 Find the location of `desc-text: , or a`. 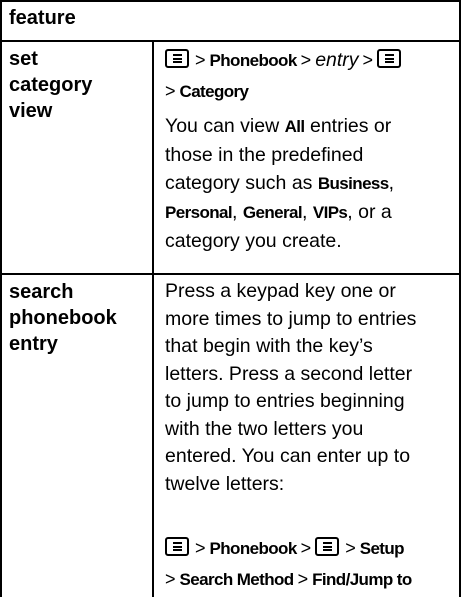

desc-text: , or a is located at coordinates (369, 212).